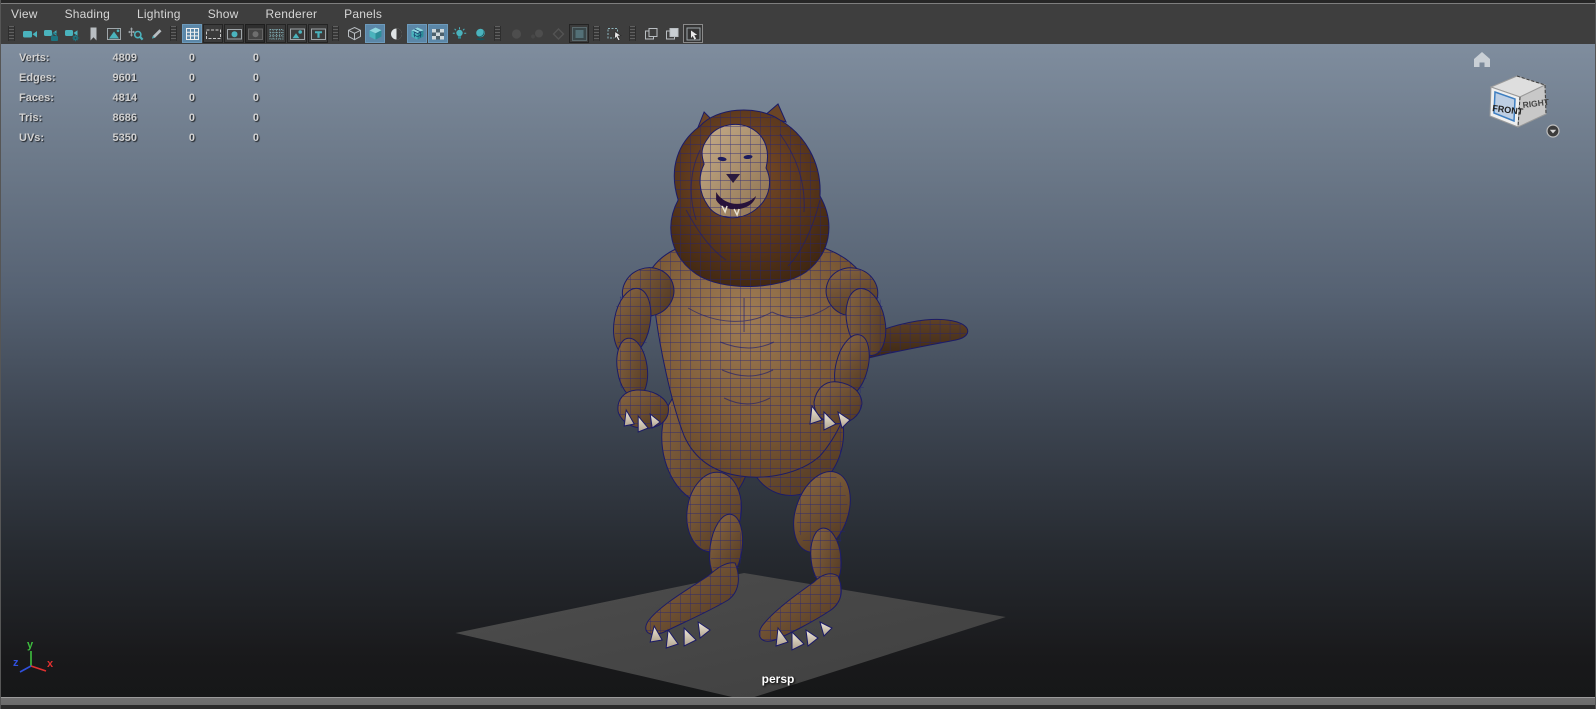 This screenshot has height=709, width=1596. I want to click on bookmark-icon, so click(93, 33).